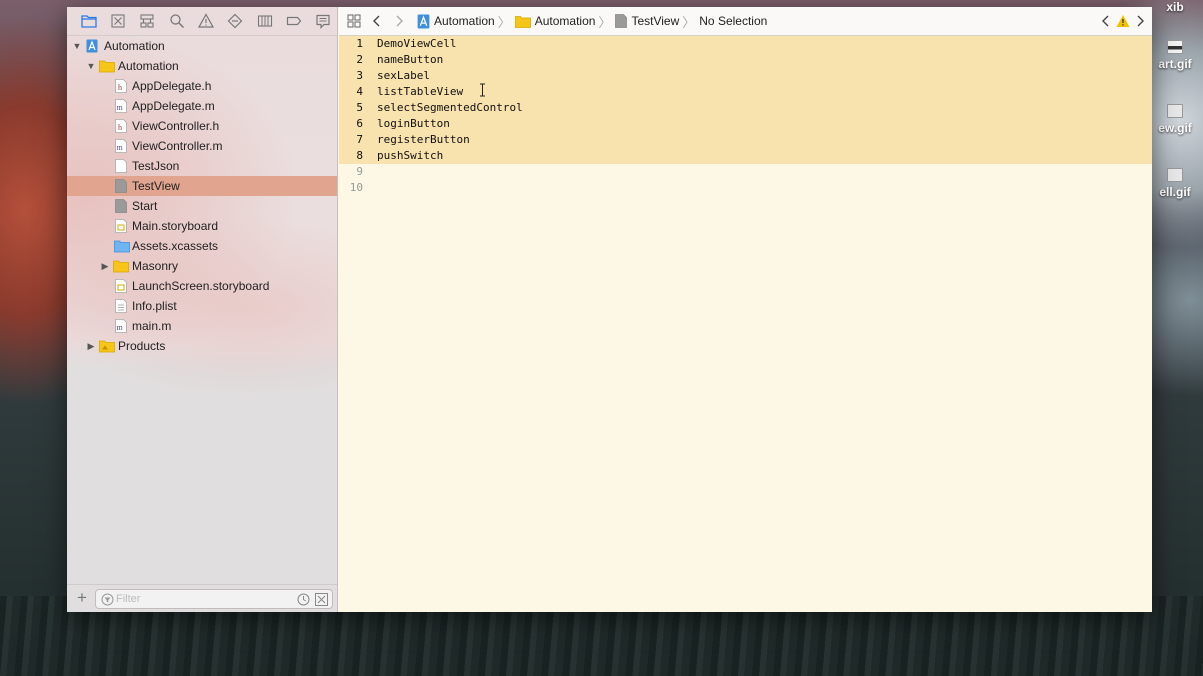 The image size is (1203, 676). Describe the element at coordinates (147, 21) in the screenshot. I see `tab-symbol-navigator` at that location.